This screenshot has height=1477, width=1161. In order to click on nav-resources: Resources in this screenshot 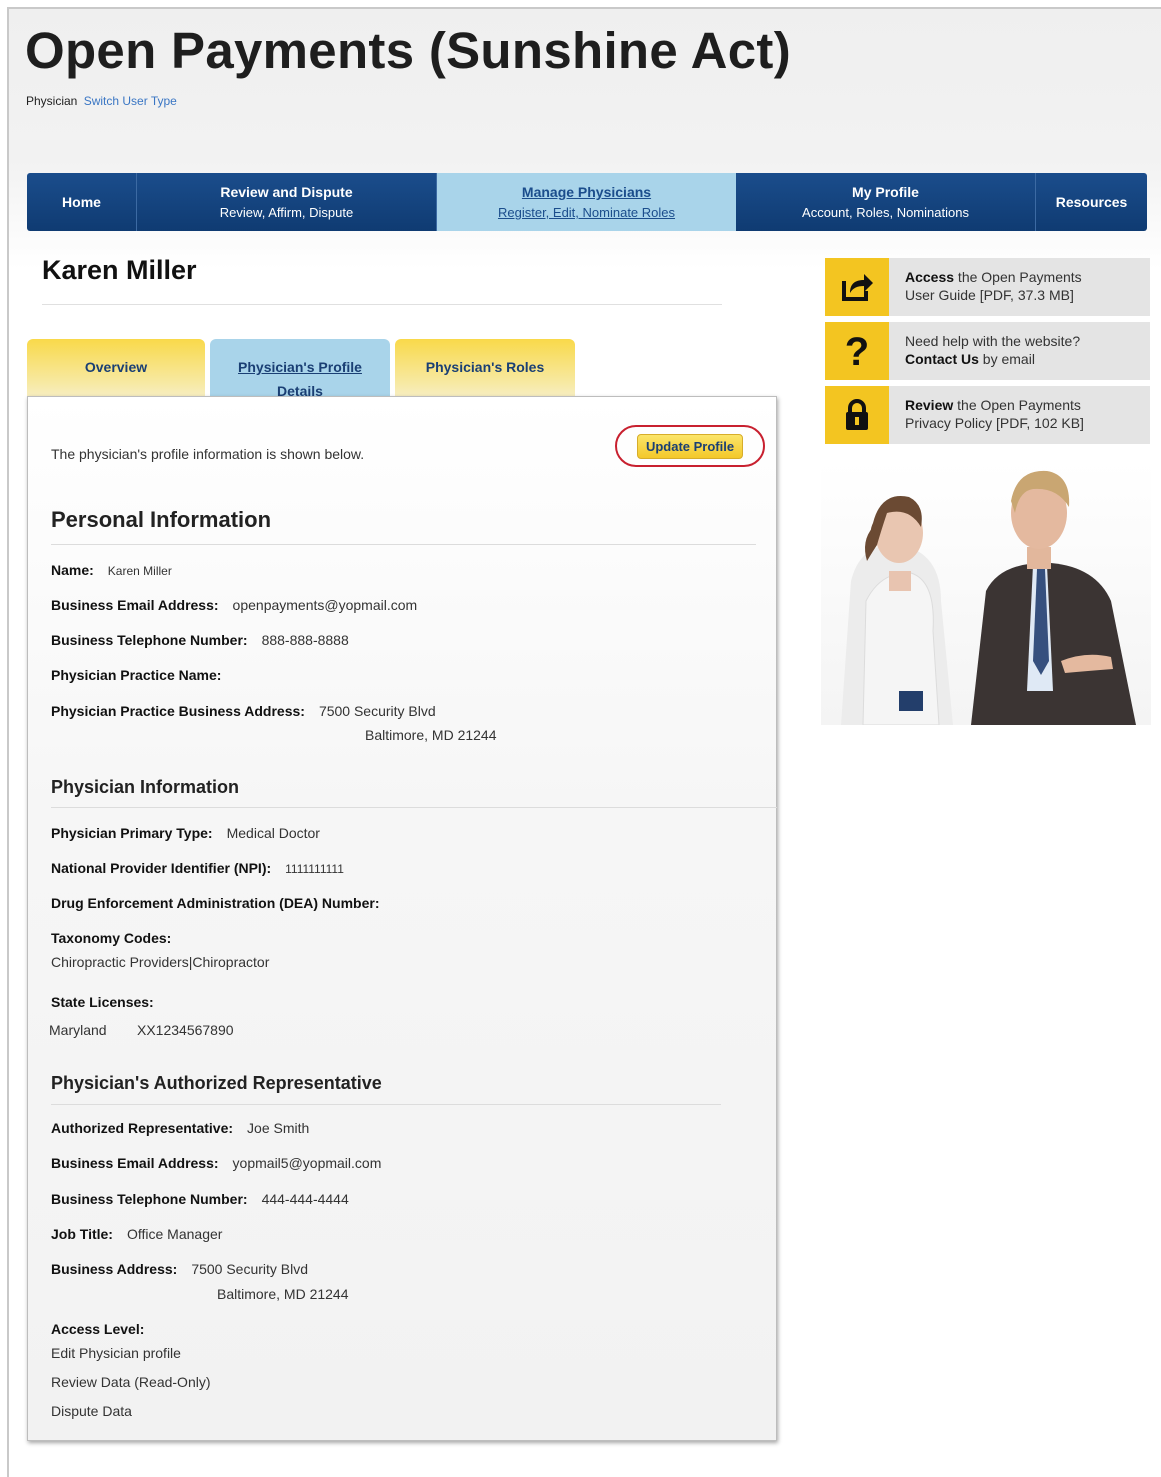, I will do `click(1091, 202)`.